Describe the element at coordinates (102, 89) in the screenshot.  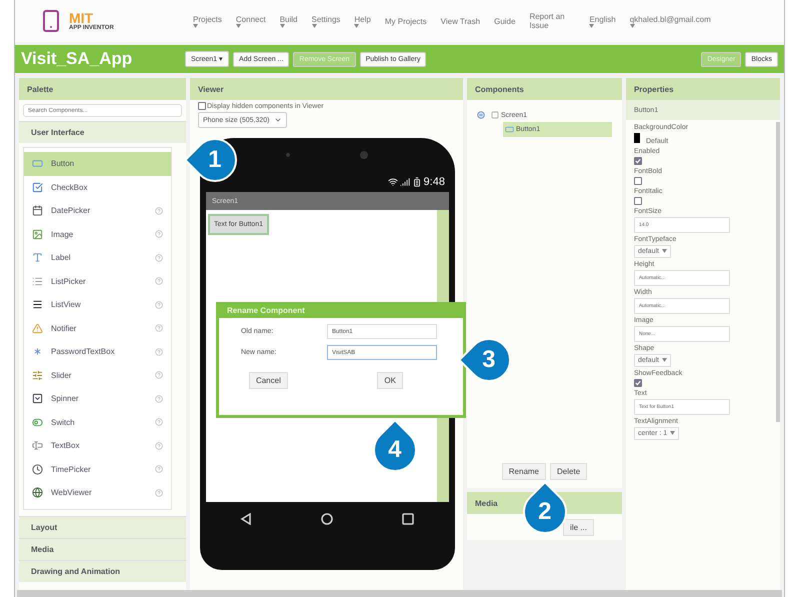
I see `panel-header: Palette` at that location.